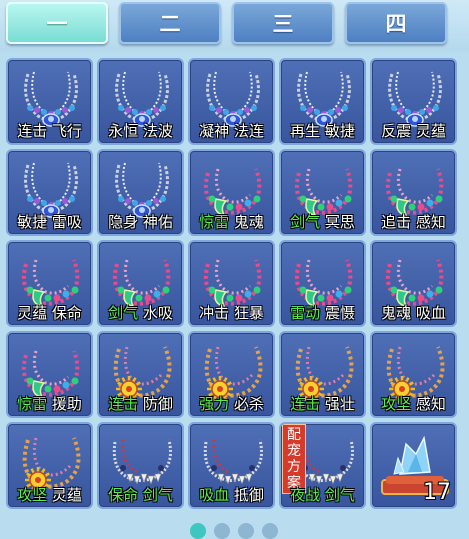  I want to click on tab-bar: 一 二 三 四, so click(234, 26).